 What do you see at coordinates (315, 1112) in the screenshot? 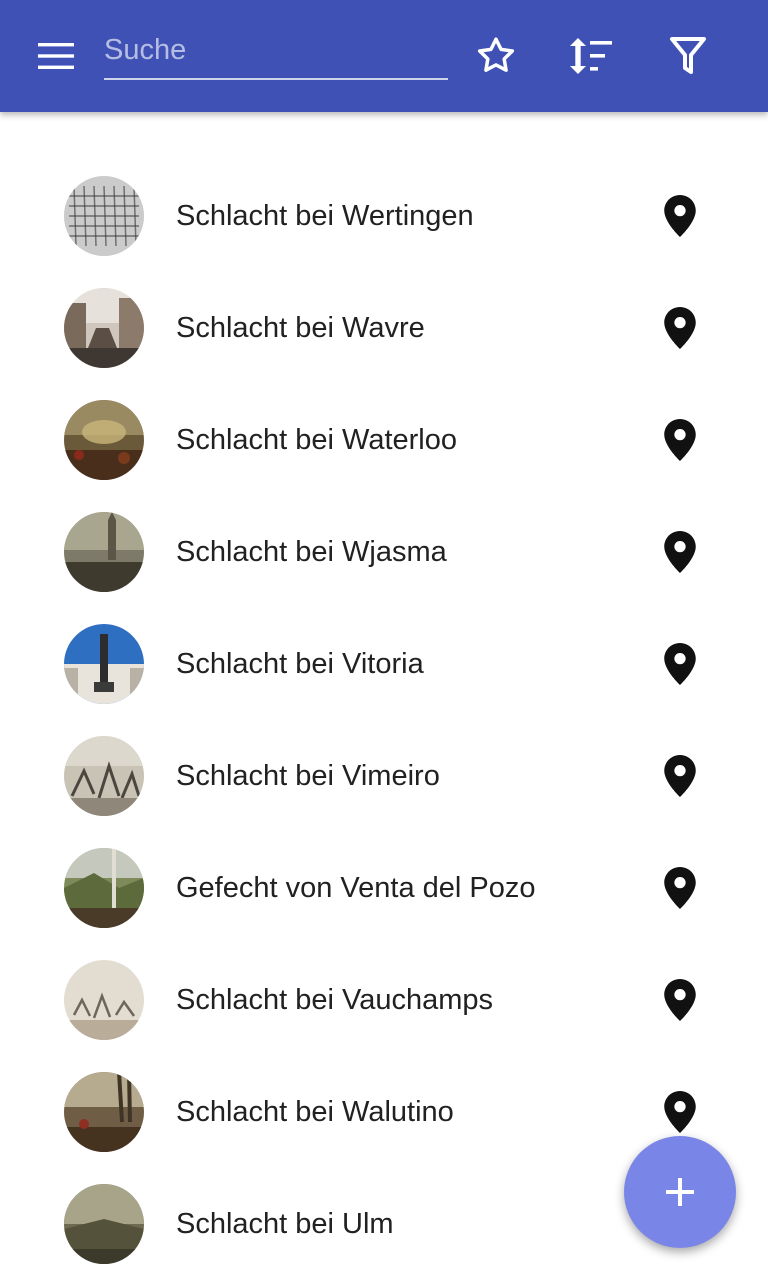
I see `item-title: Schlacht bei Walutino` at bounding box center [315, 1112].